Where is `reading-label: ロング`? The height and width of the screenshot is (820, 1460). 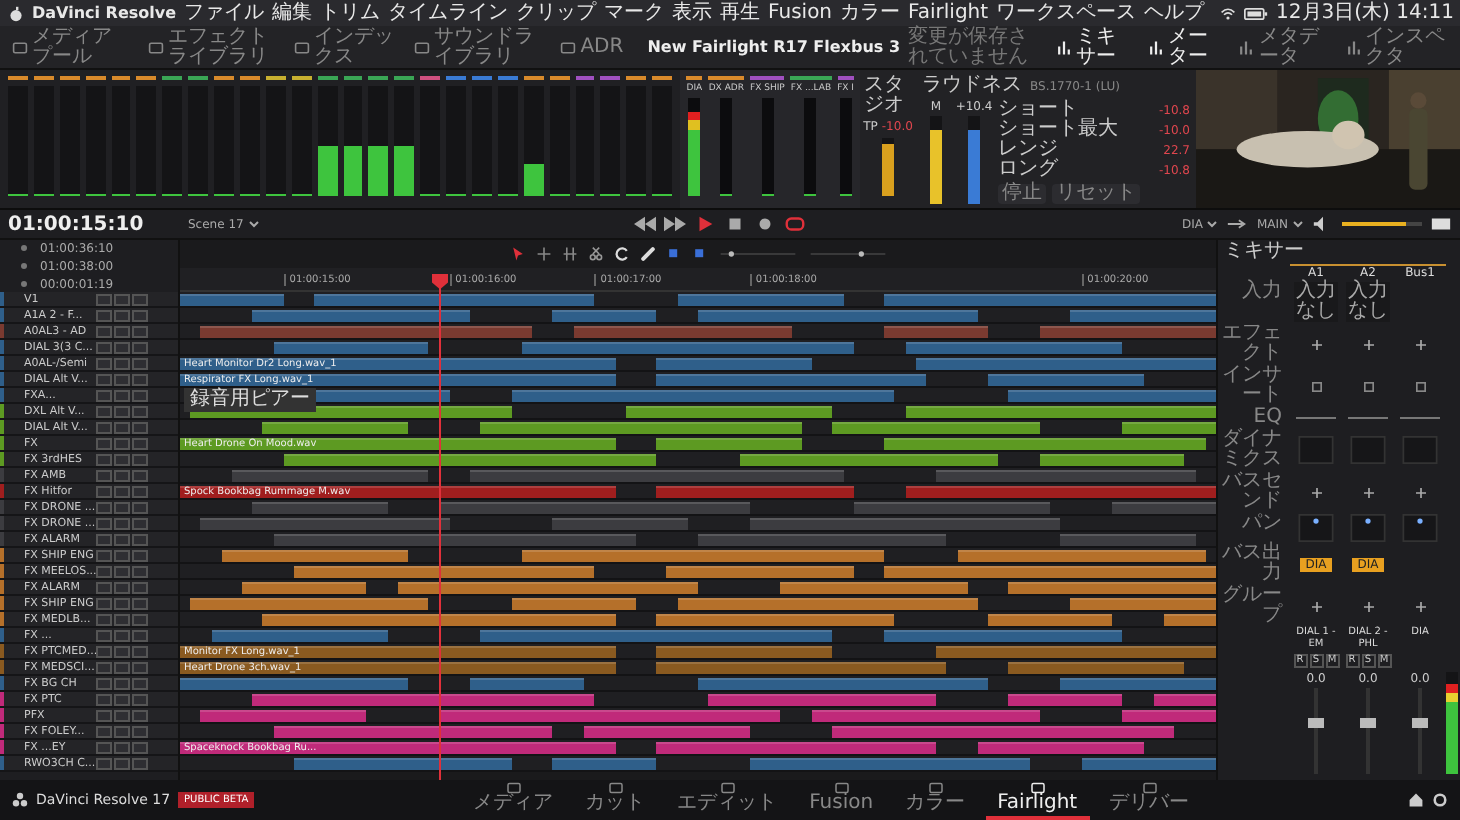
reading-label: ロング is located at coordinates (1028, 170).